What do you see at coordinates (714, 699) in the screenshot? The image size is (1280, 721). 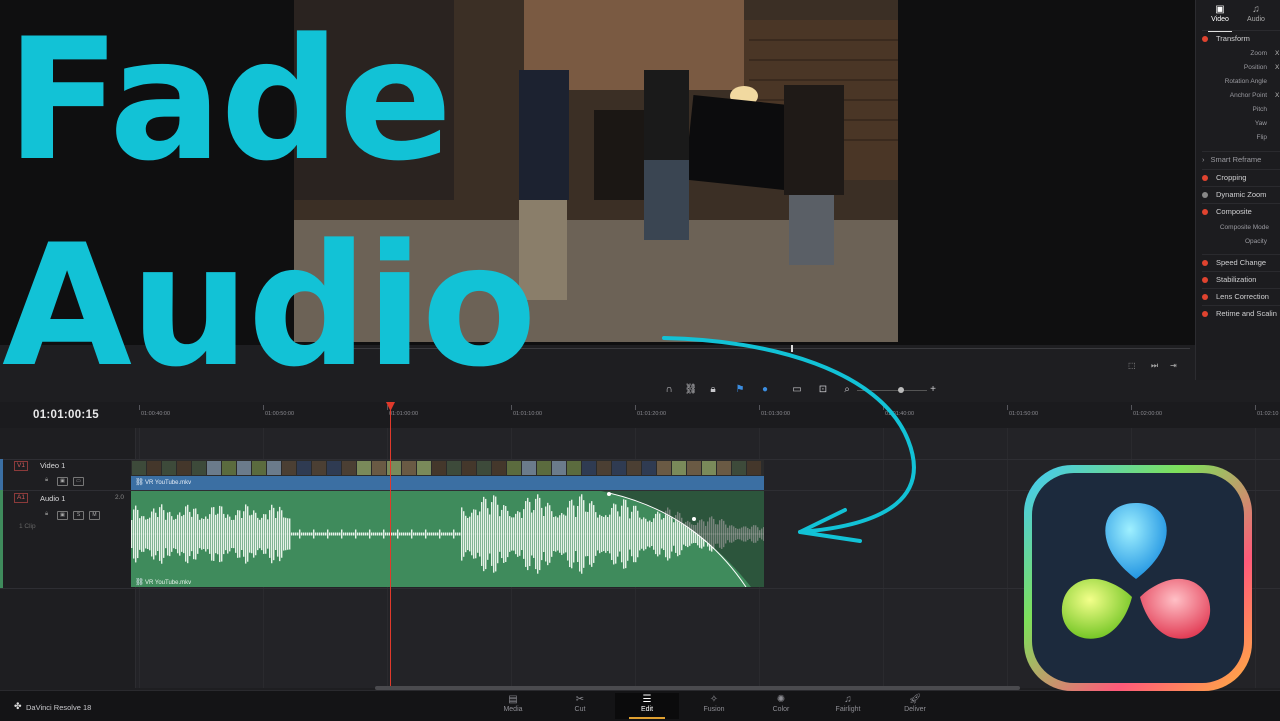 I see `fusion-icon: ✧` at bounding box center [714, 699].